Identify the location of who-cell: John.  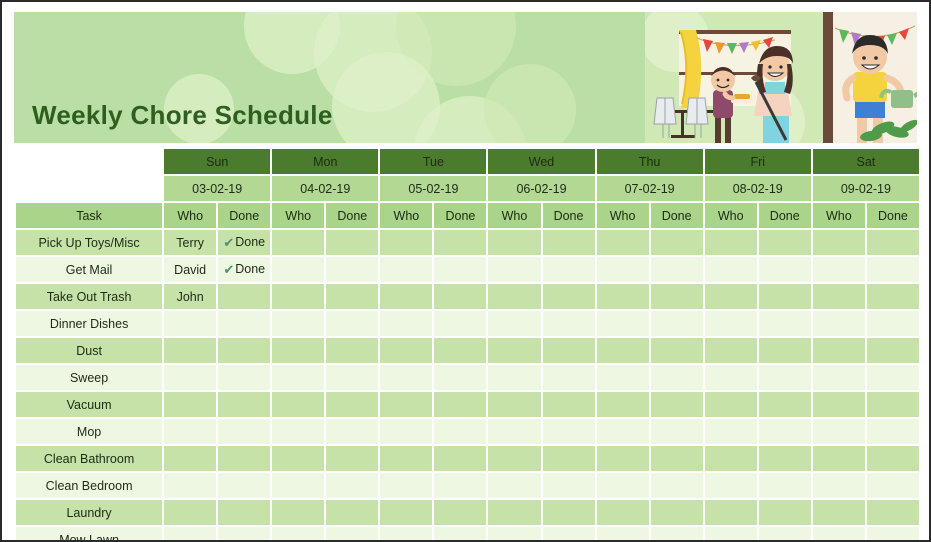
(190, 296).